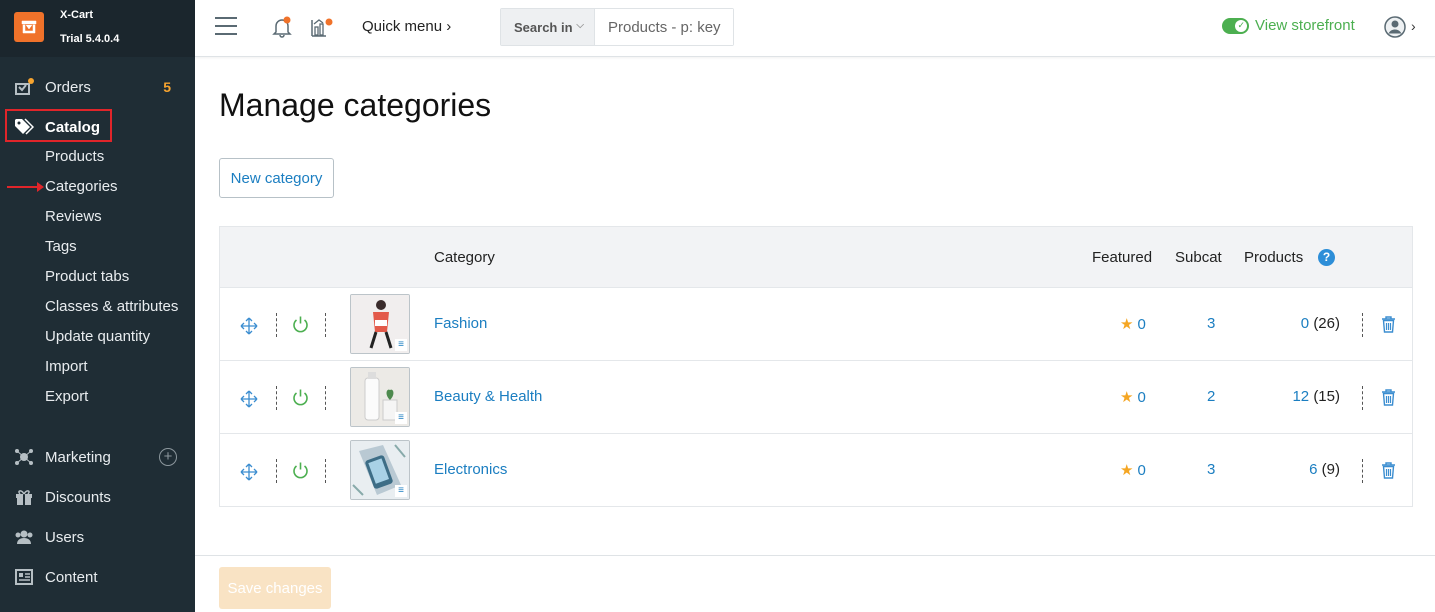 Image resolution: width=1435 pixels, height=612 pixels. I want to click on orders-count-badge: 5, so click(167, 87).